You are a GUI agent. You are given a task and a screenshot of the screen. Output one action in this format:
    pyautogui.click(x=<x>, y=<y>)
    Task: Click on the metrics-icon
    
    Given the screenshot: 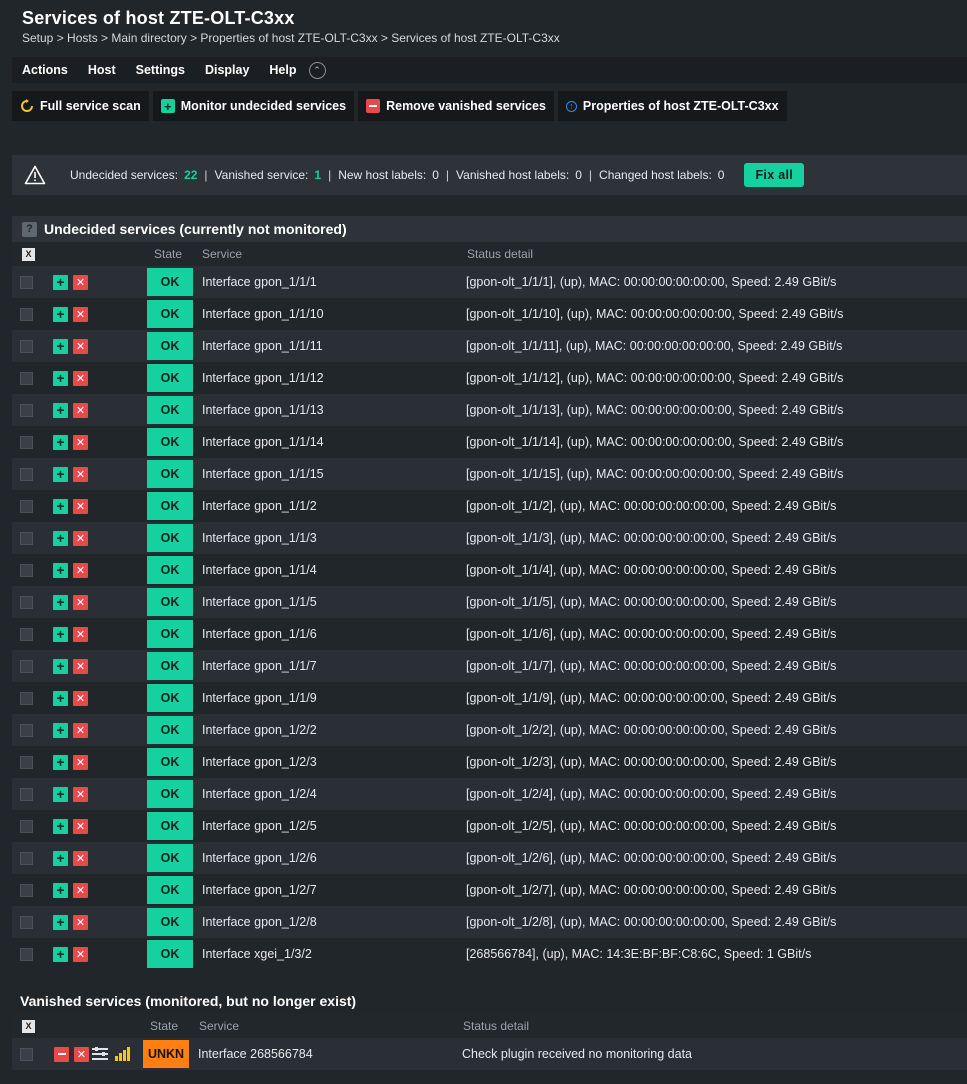 What is the action you would take?
    pyautogui.click(x=123, y=1055)
    